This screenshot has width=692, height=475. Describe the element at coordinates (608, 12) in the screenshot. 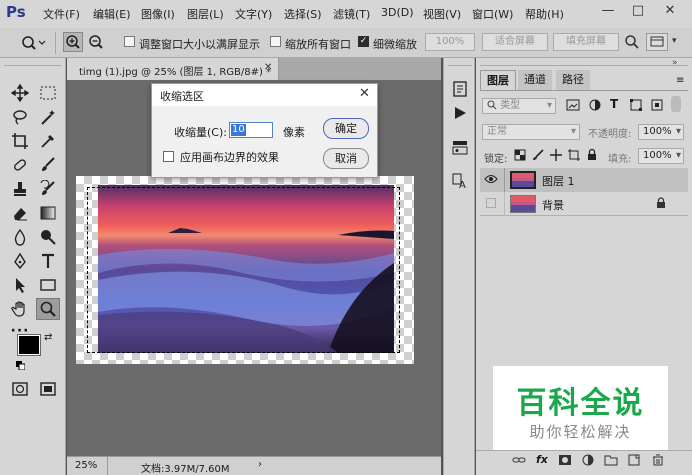

I see `minimize-button: —` at that location.